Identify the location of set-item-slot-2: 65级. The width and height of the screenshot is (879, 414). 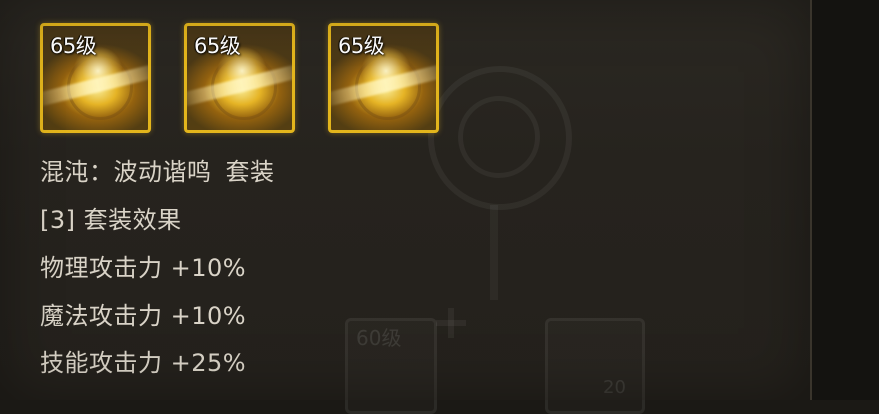
(239, 78).